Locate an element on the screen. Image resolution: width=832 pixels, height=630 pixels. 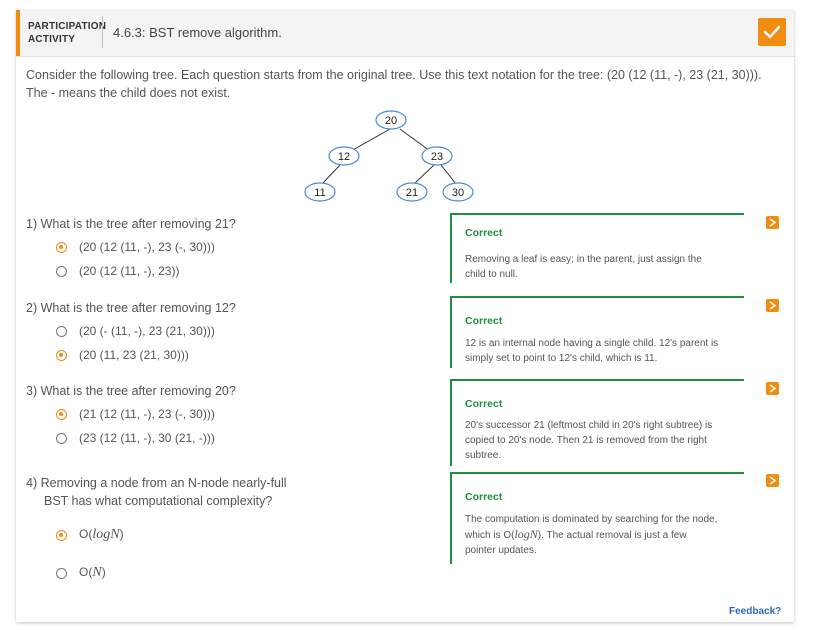
question-1-option-1: (20 (12 (11, -), 23 (-, 30))) is located at coordinates (135, 247).